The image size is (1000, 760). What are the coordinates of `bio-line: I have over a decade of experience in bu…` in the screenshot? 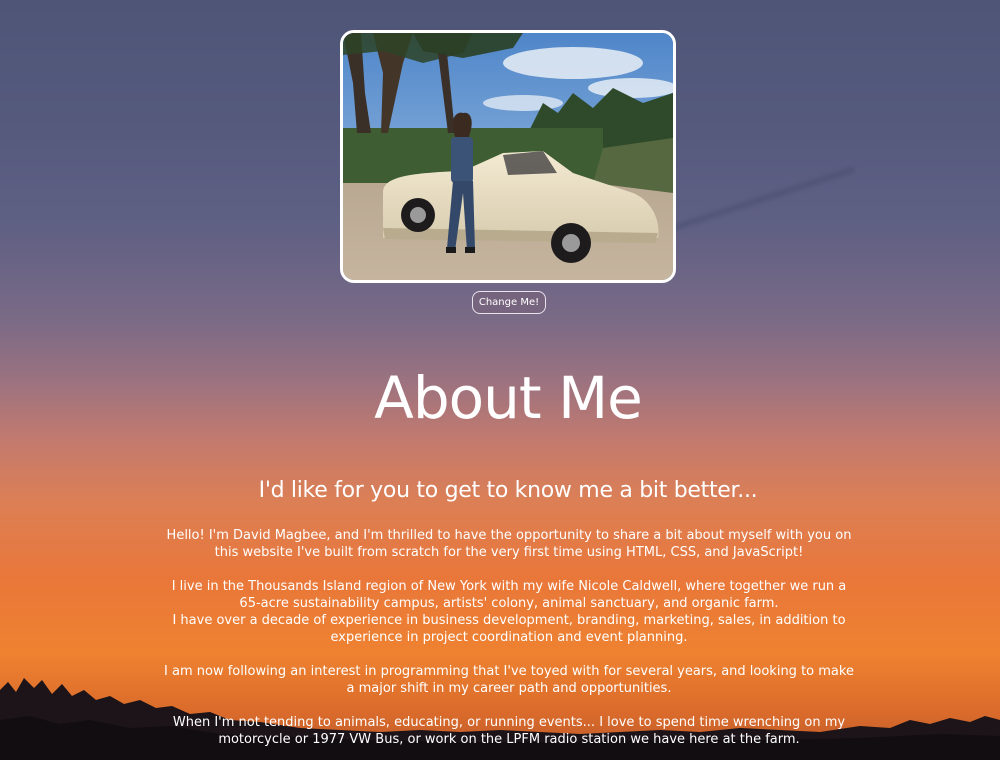 It's located at (509, 629).